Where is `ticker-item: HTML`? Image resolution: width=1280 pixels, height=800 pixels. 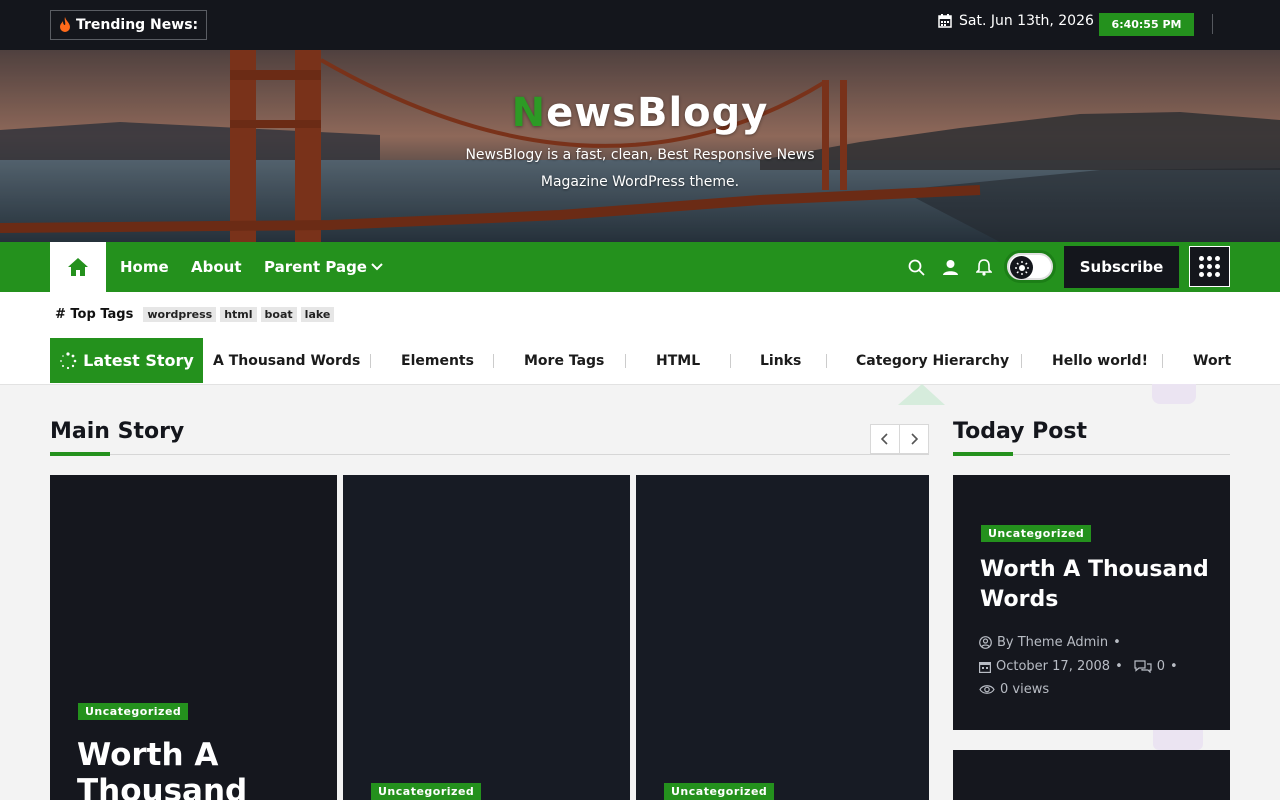 ticker-item: HTML is located at coordinates (678, 360).